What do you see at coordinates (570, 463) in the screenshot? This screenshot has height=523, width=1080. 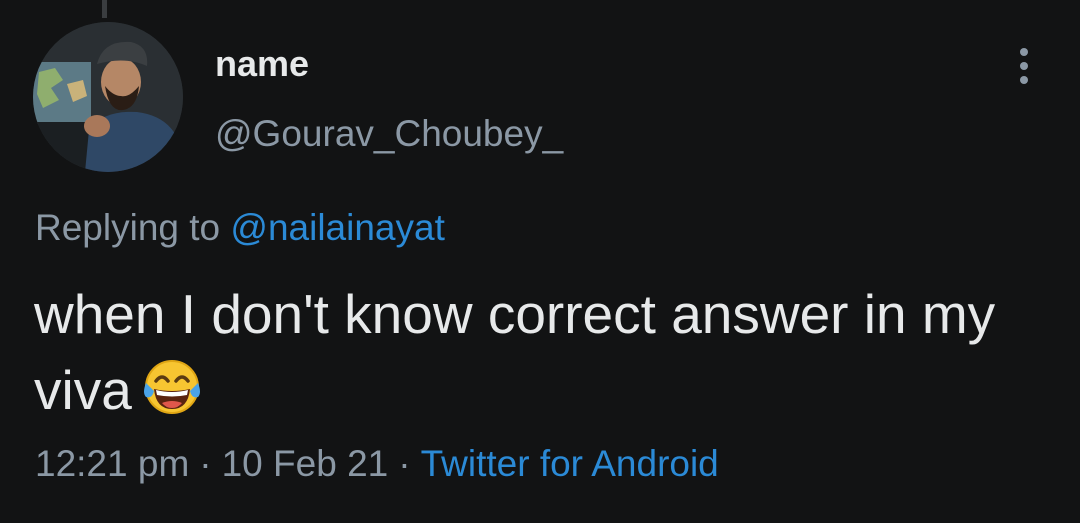 I see `tweet-source-link: Twitter for Android` at bounding box center [570, 463].